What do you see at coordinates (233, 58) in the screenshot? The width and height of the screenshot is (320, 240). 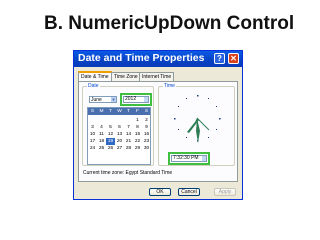 I see `close-button: ✕` at bounding box center [233, 58].